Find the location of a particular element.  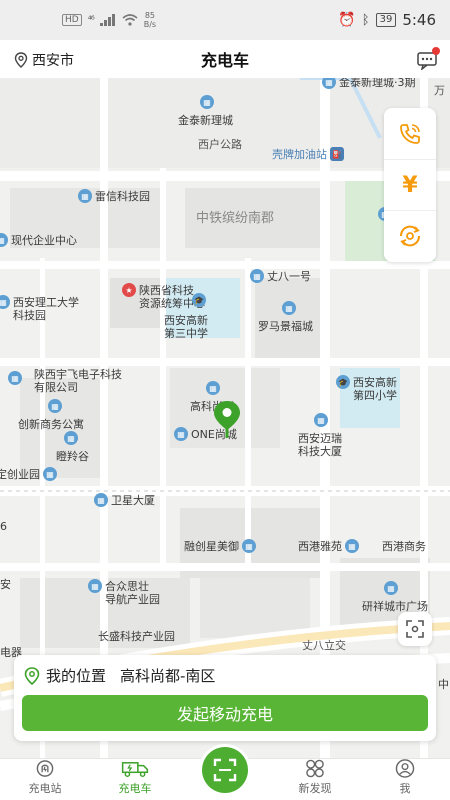

start-mobile-charging-button: 发起移动充电 is located at coordinates (225, 713).